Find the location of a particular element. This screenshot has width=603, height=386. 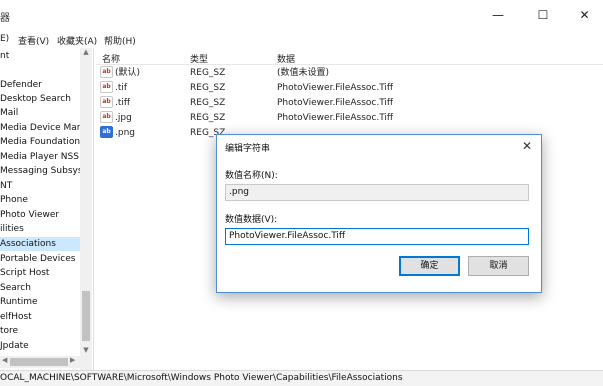

ok-button: 确定 is located at coordinates (429, 266).